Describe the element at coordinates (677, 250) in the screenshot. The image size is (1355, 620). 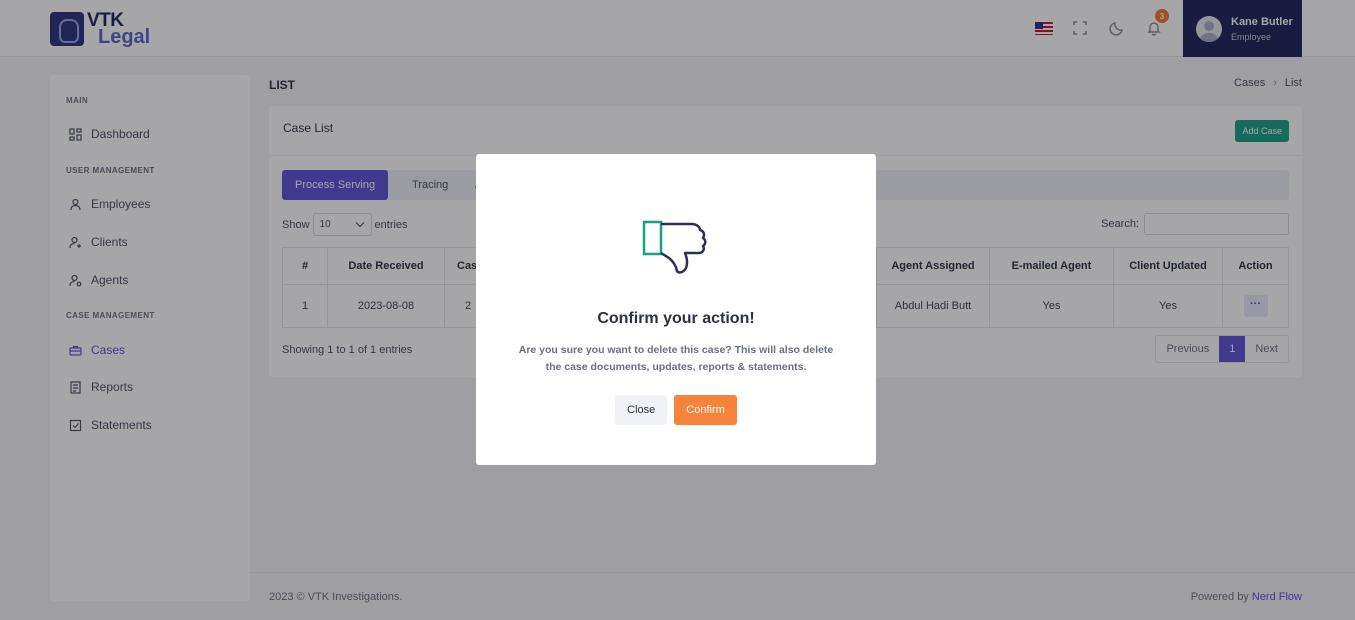
I see `thumbs-down-icon` at that location.